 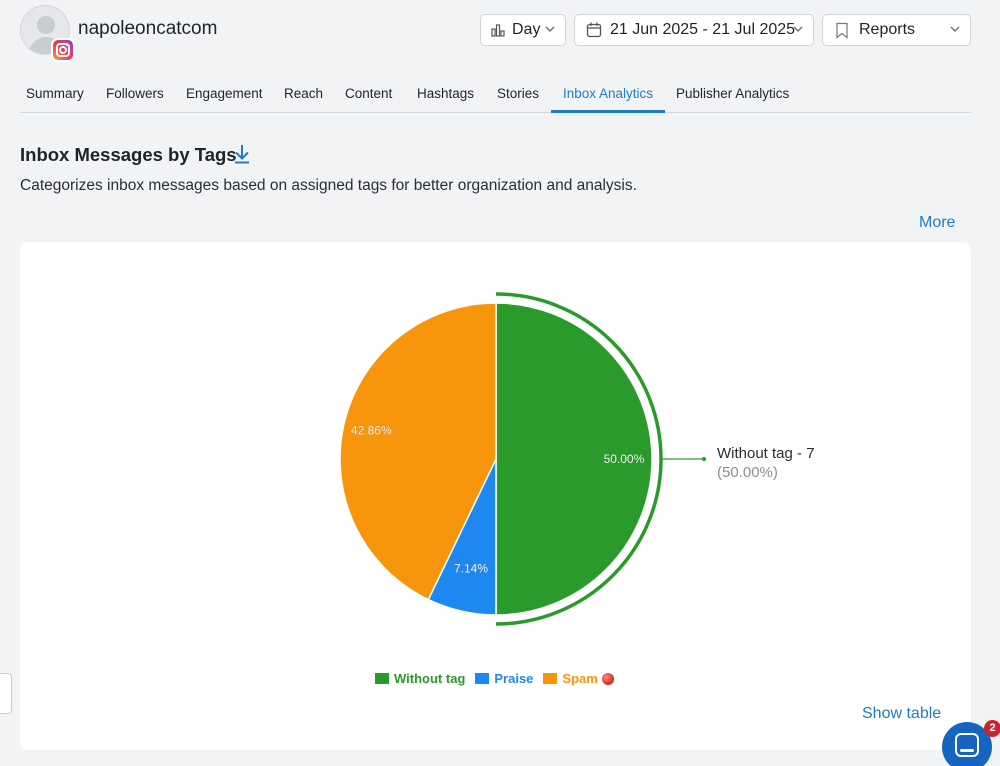 I want to click on account-name: napoleoncatcom, so click(x=148, y=28).